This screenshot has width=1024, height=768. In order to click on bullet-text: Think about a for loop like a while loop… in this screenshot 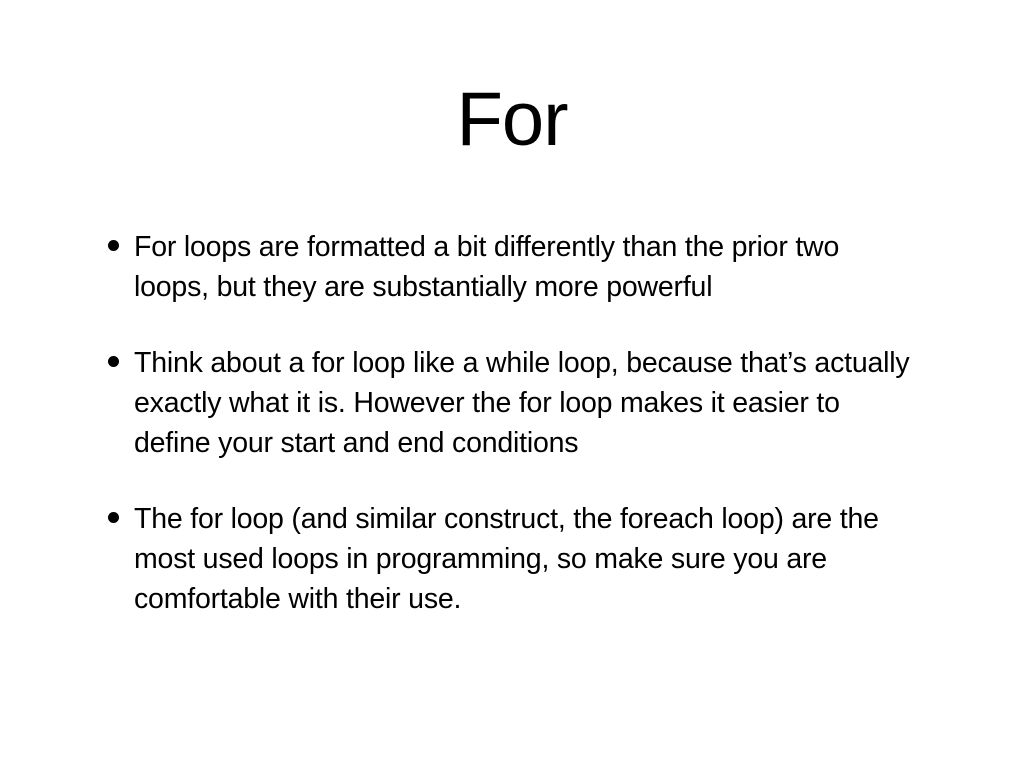, I will do `click(522, 403)`.